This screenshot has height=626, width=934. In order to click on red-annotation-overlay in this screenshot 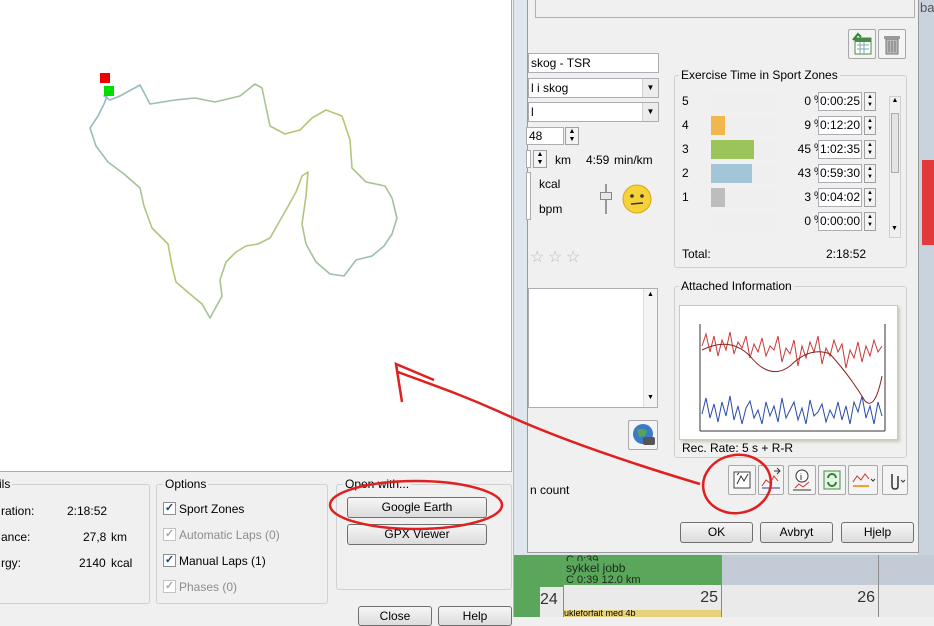, I will do `click(550, 446)`.